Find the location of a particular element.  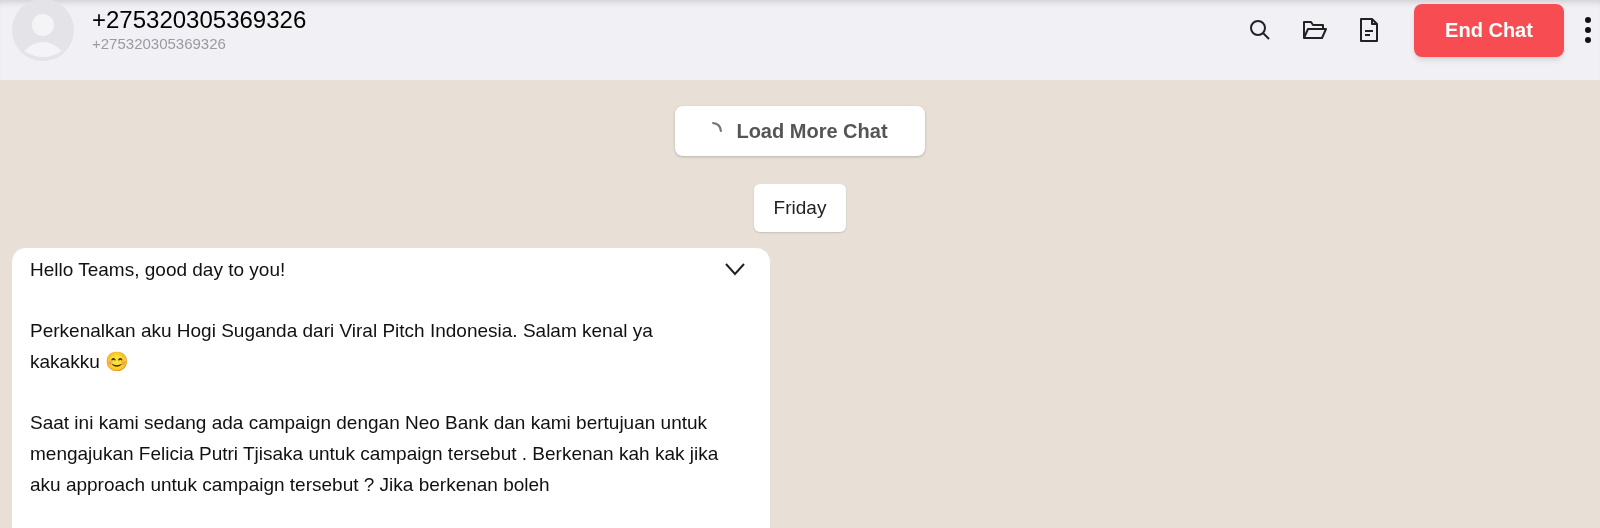

message-paragraph: Saat ini kami sedang ada campaign dengan Neo Bank dan kami bertujuan untuk mengajukan Felicia Putri Tjisaka untuk campaign tersebut . Berkenan kah kak jika aku approach untuk campaign tersebut ? Jika berkenan boleh is located at coordinates (375, 454).